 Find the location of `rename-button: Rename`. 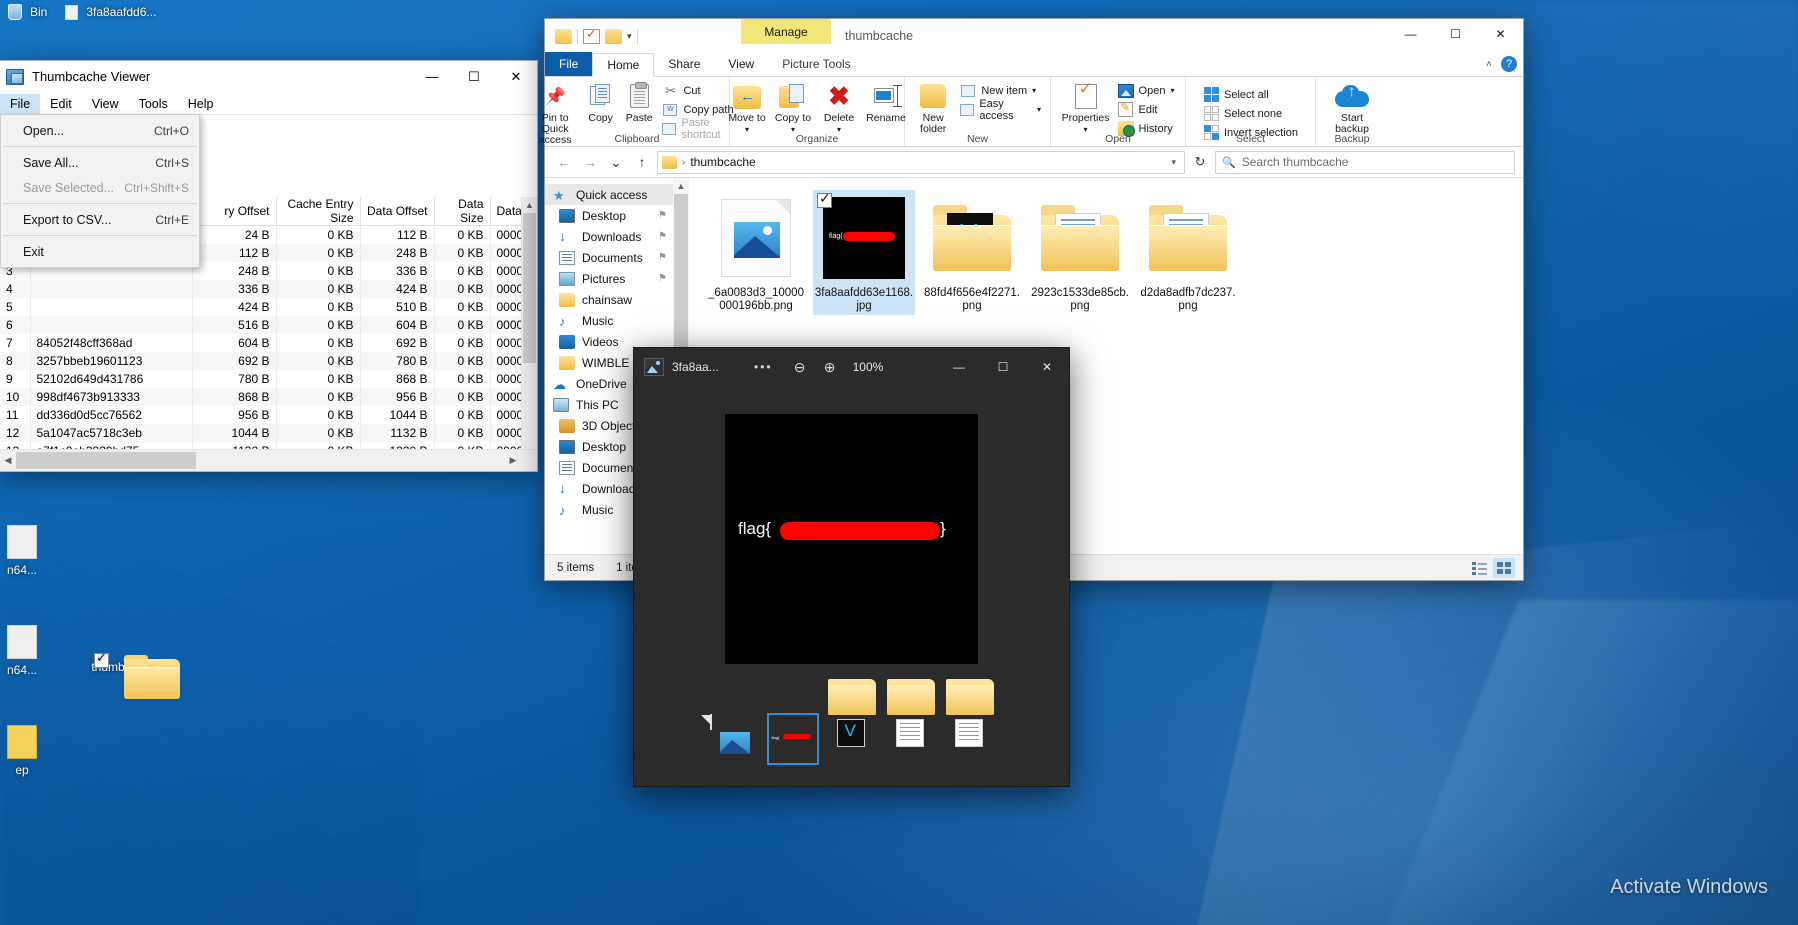

rename-button: Rename is located at coordinates (886, 102).